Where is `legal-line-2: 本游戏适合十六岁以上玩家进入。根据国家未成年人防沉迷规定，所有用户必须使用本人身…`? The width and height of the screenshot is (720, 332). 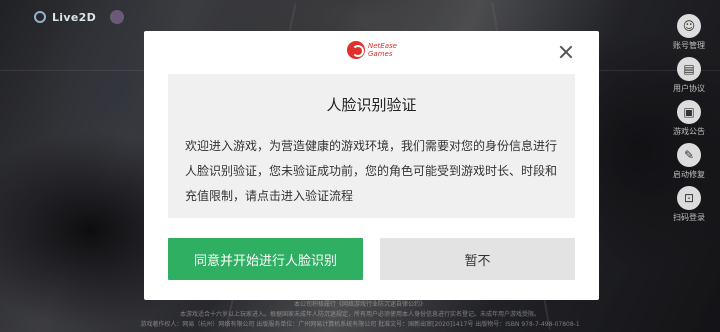
legal-line-2: 本游戏适合十六岁以上玩家进入。根据国家未成年人防沉迷规定，所有用户必须使用本人身… is located at coordinates (359, 314).